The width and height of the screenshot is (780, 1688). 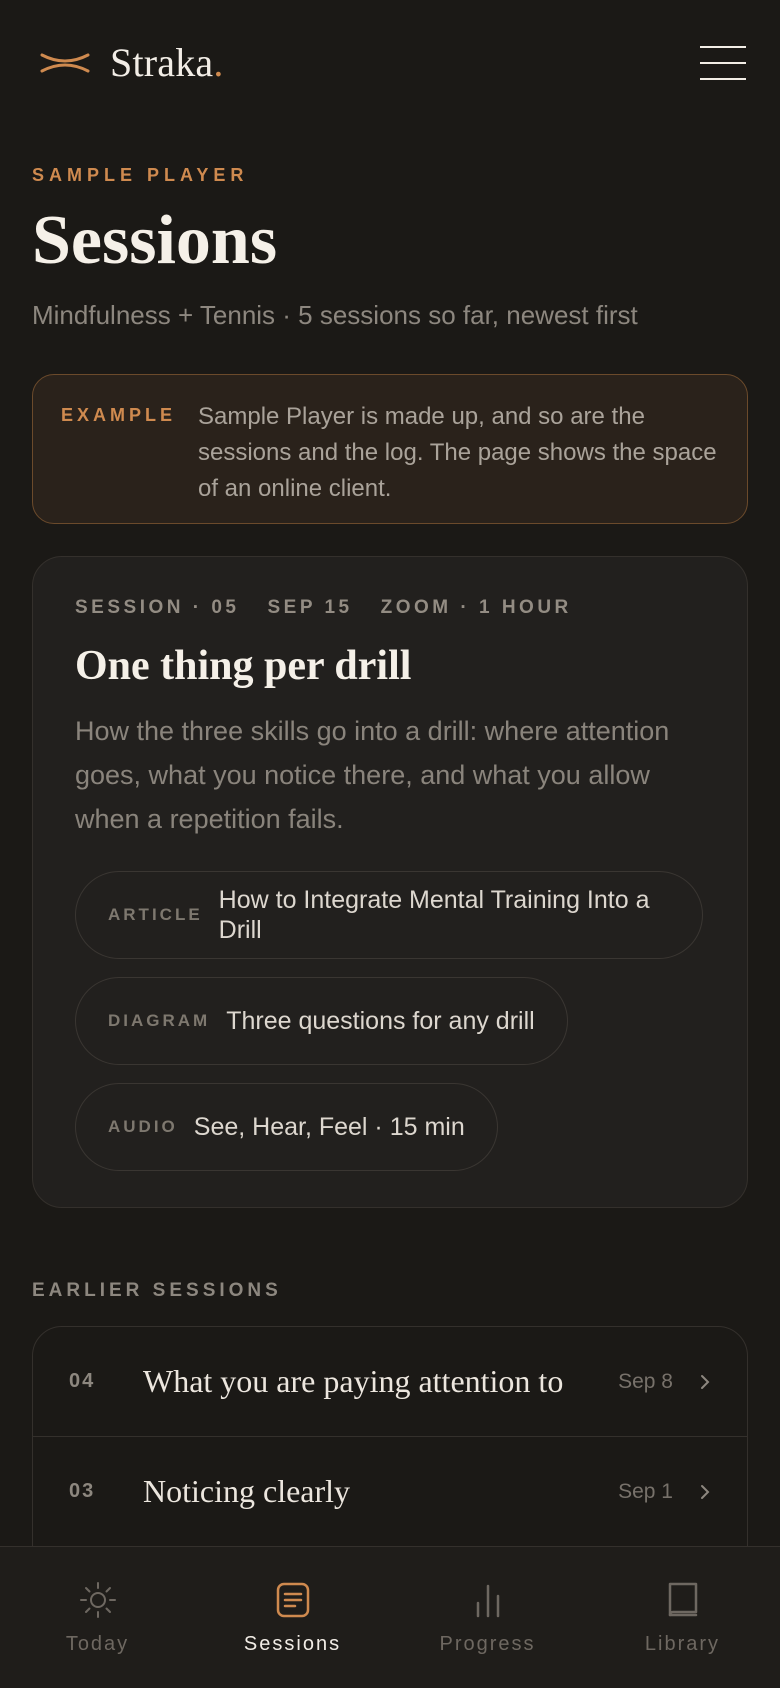 What do you see at coordinates (487, 1644) in the screenshot?
I see `nav-label: Progress` at bounding box center [487, 1644].